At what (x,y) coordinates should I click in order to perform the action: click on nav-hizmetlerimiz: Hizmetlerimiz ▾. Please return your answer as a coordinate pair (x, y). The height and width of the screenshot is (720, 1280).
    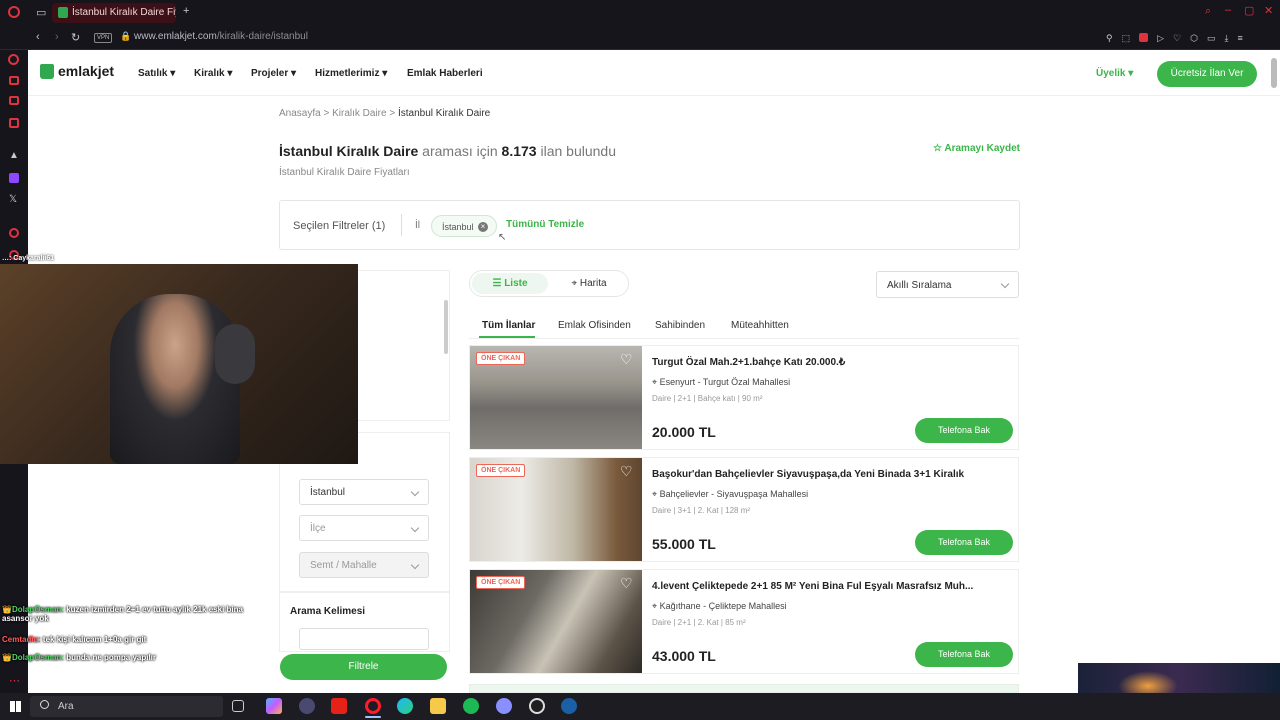
    Looking at the image, I should click on (351, 73).